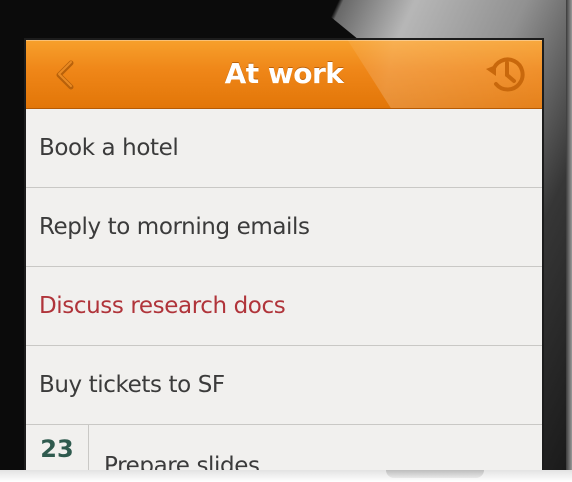  I want to click on task-label: Discuss research docs, so click(162, 306).